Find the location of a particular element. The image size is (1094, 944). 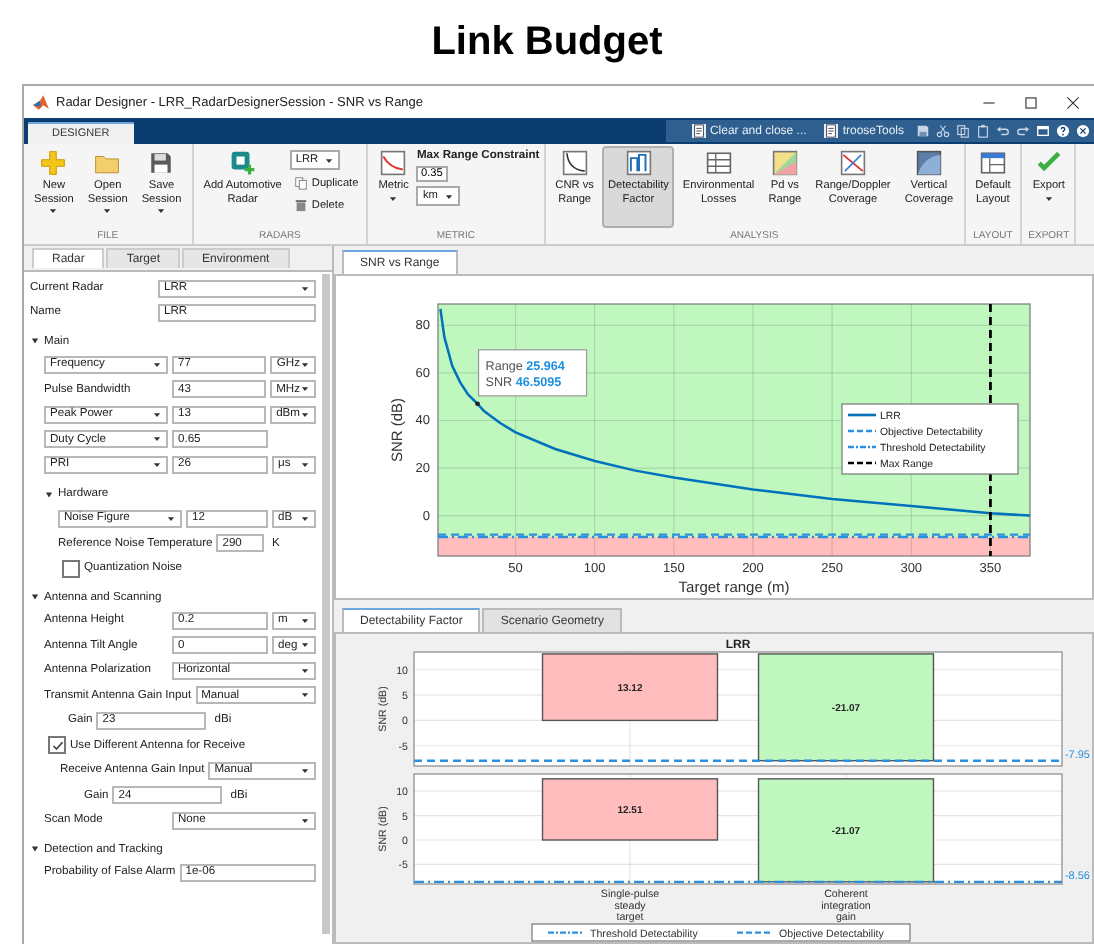

help-icon is located at coordinates (1063, 131).